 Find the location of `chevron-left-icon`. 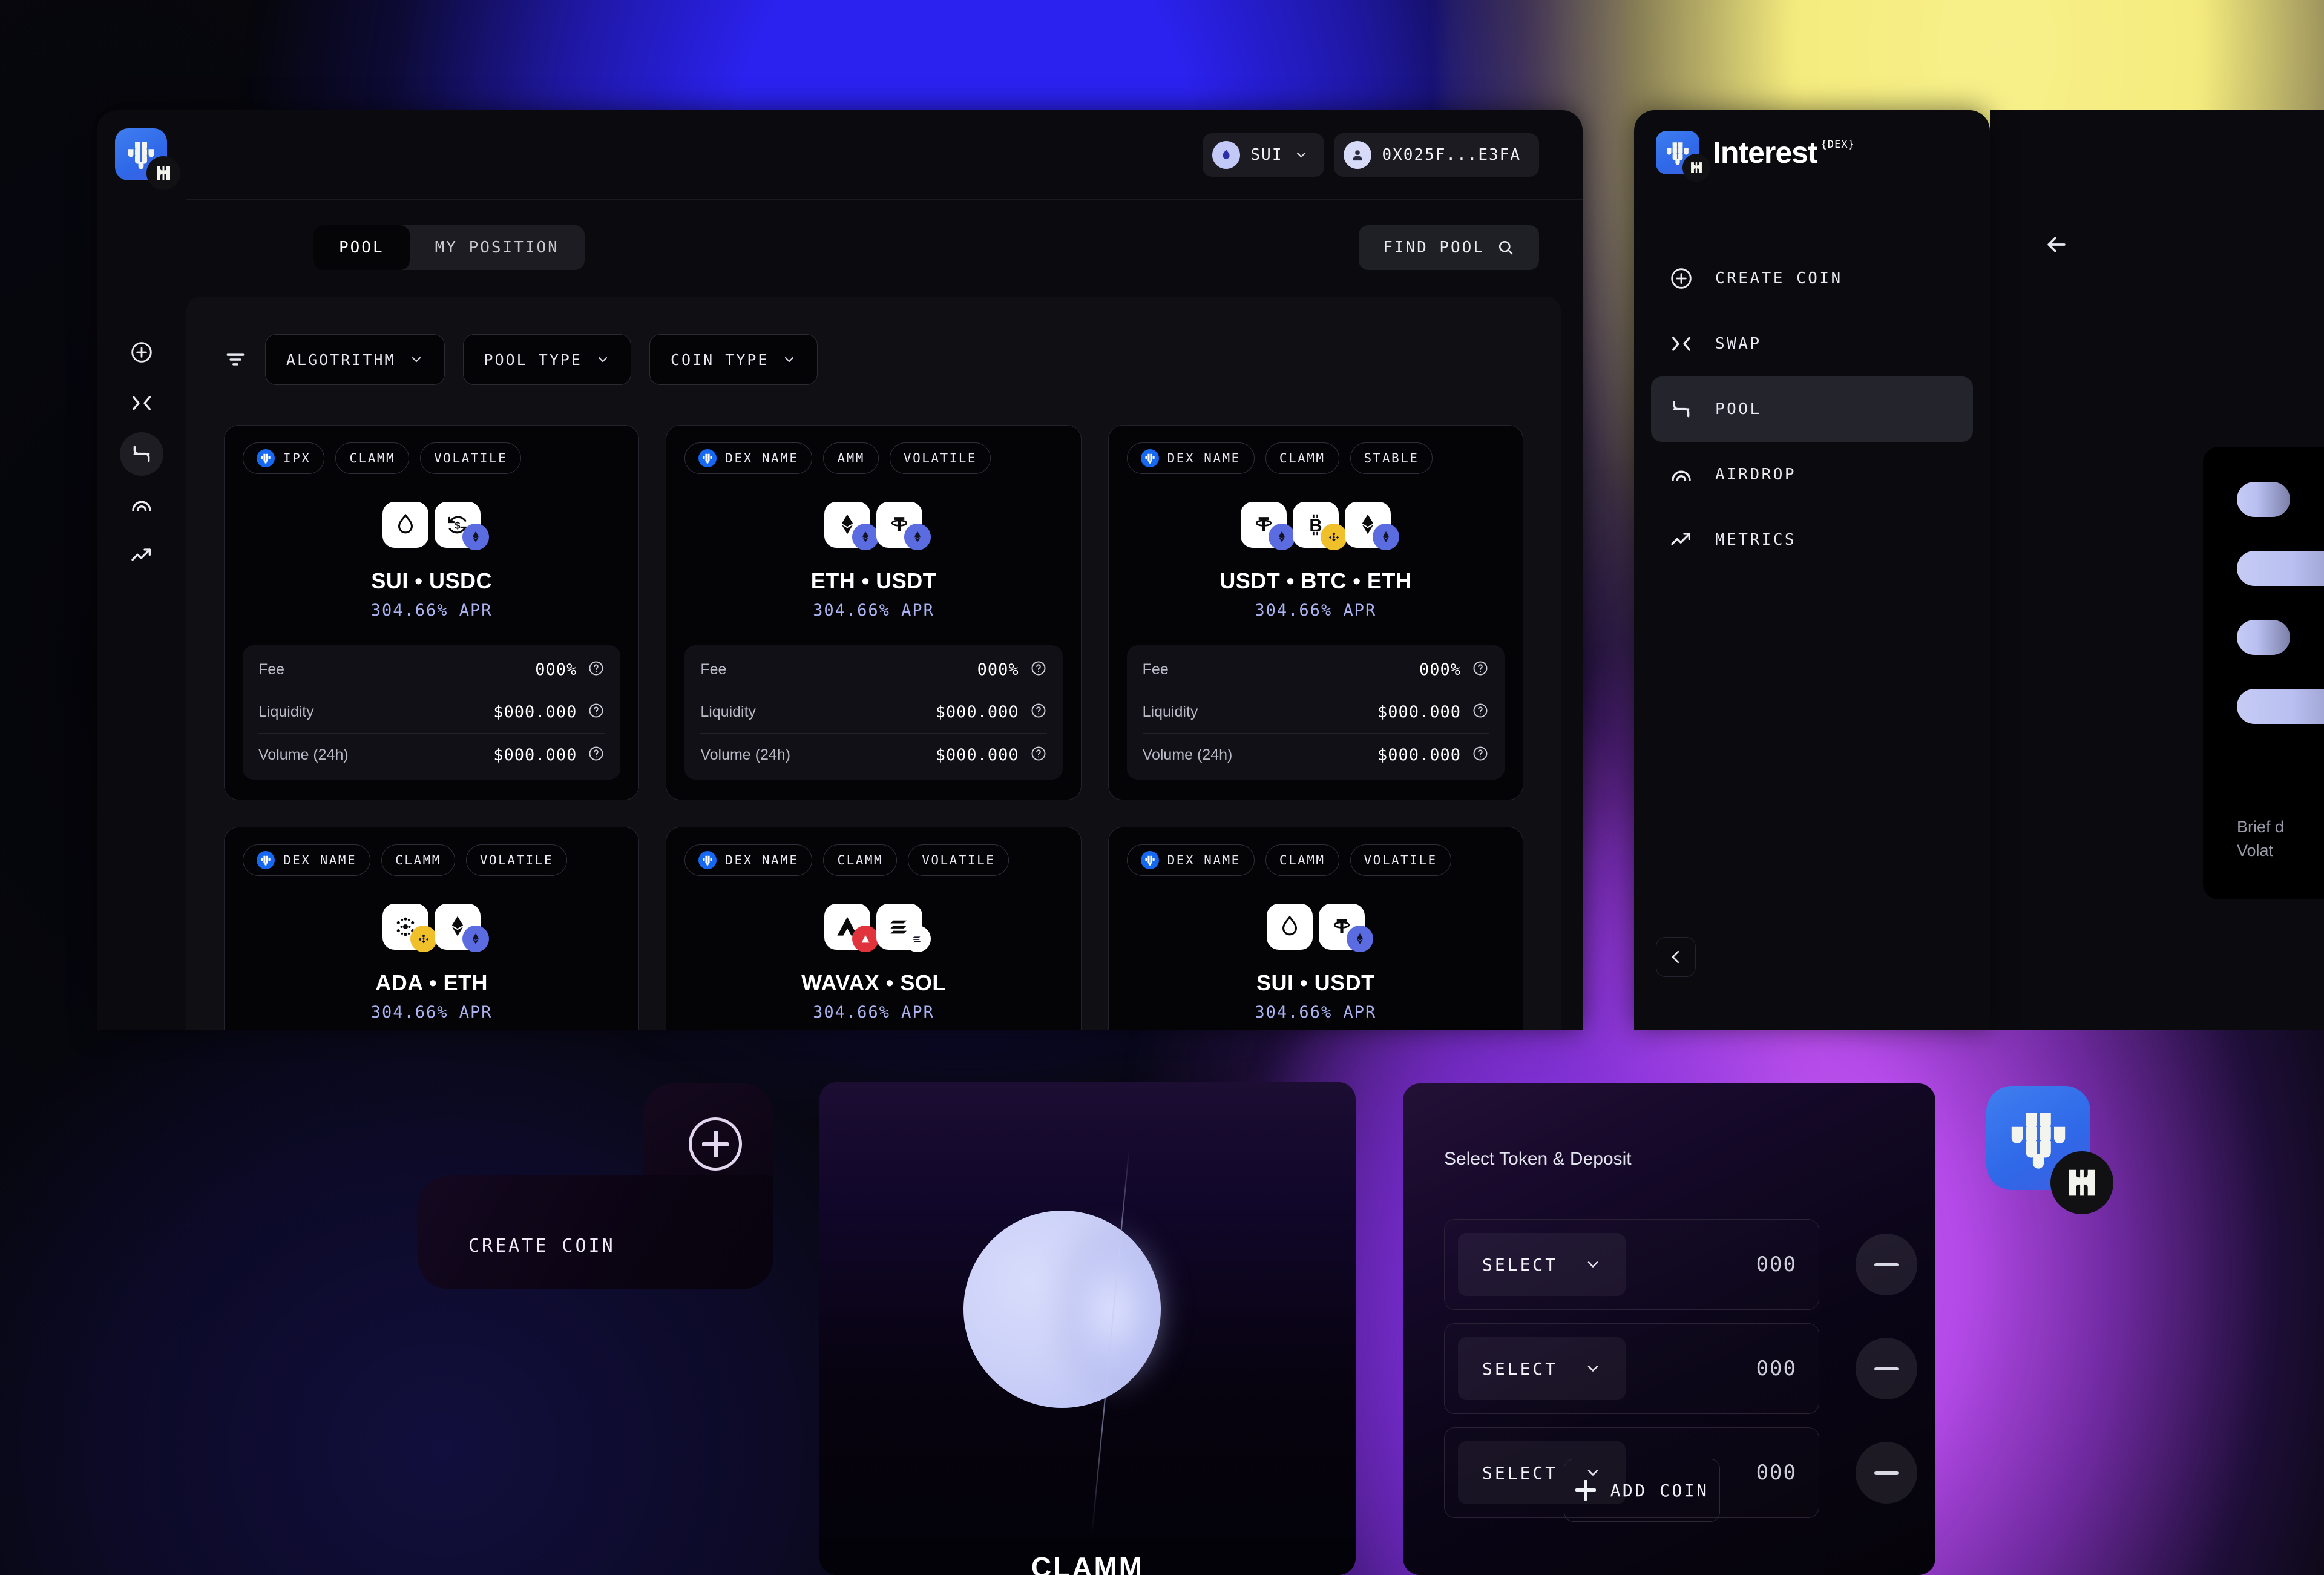

chevron-left-icon is located at coordinates (1675, 957).